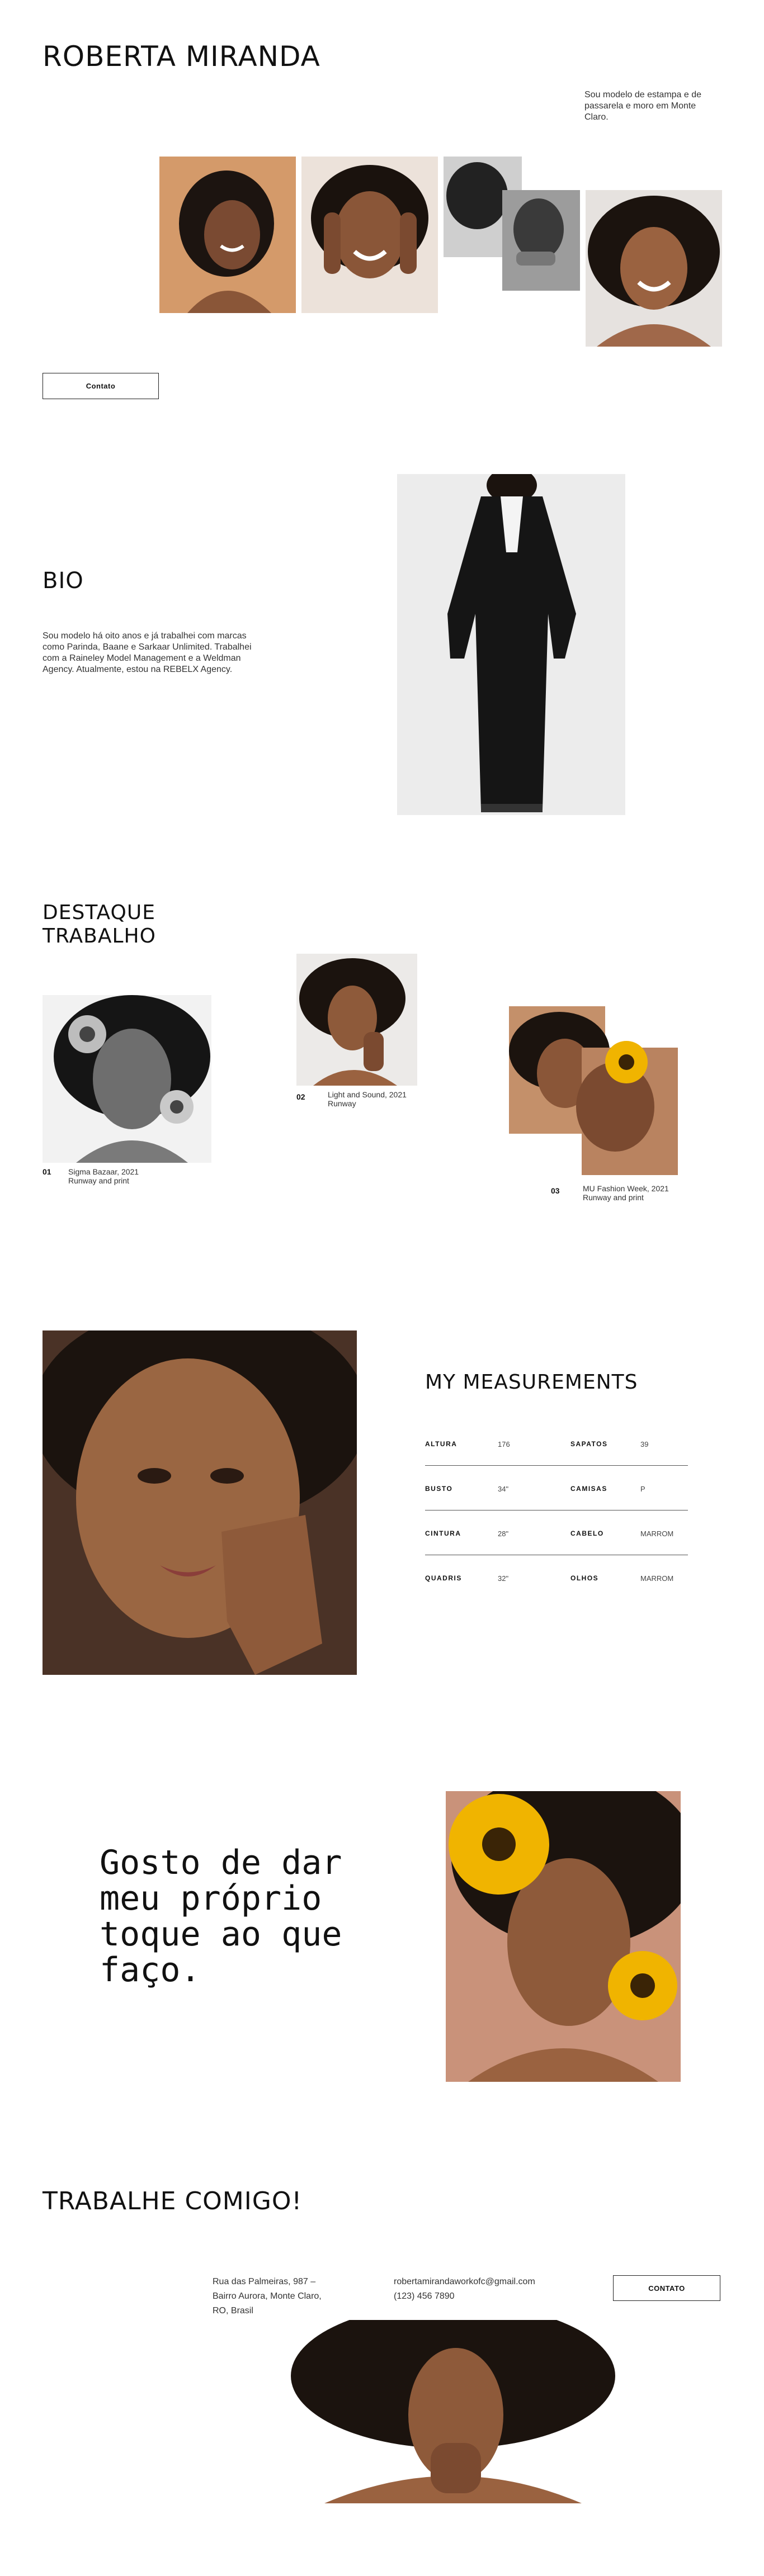 This screenshot has width=764, height=2576. Describe the element at coordinates (367, 1094) in the screenshot. I see `featured-caption-2a: Light and Sound, 2021` at that location.